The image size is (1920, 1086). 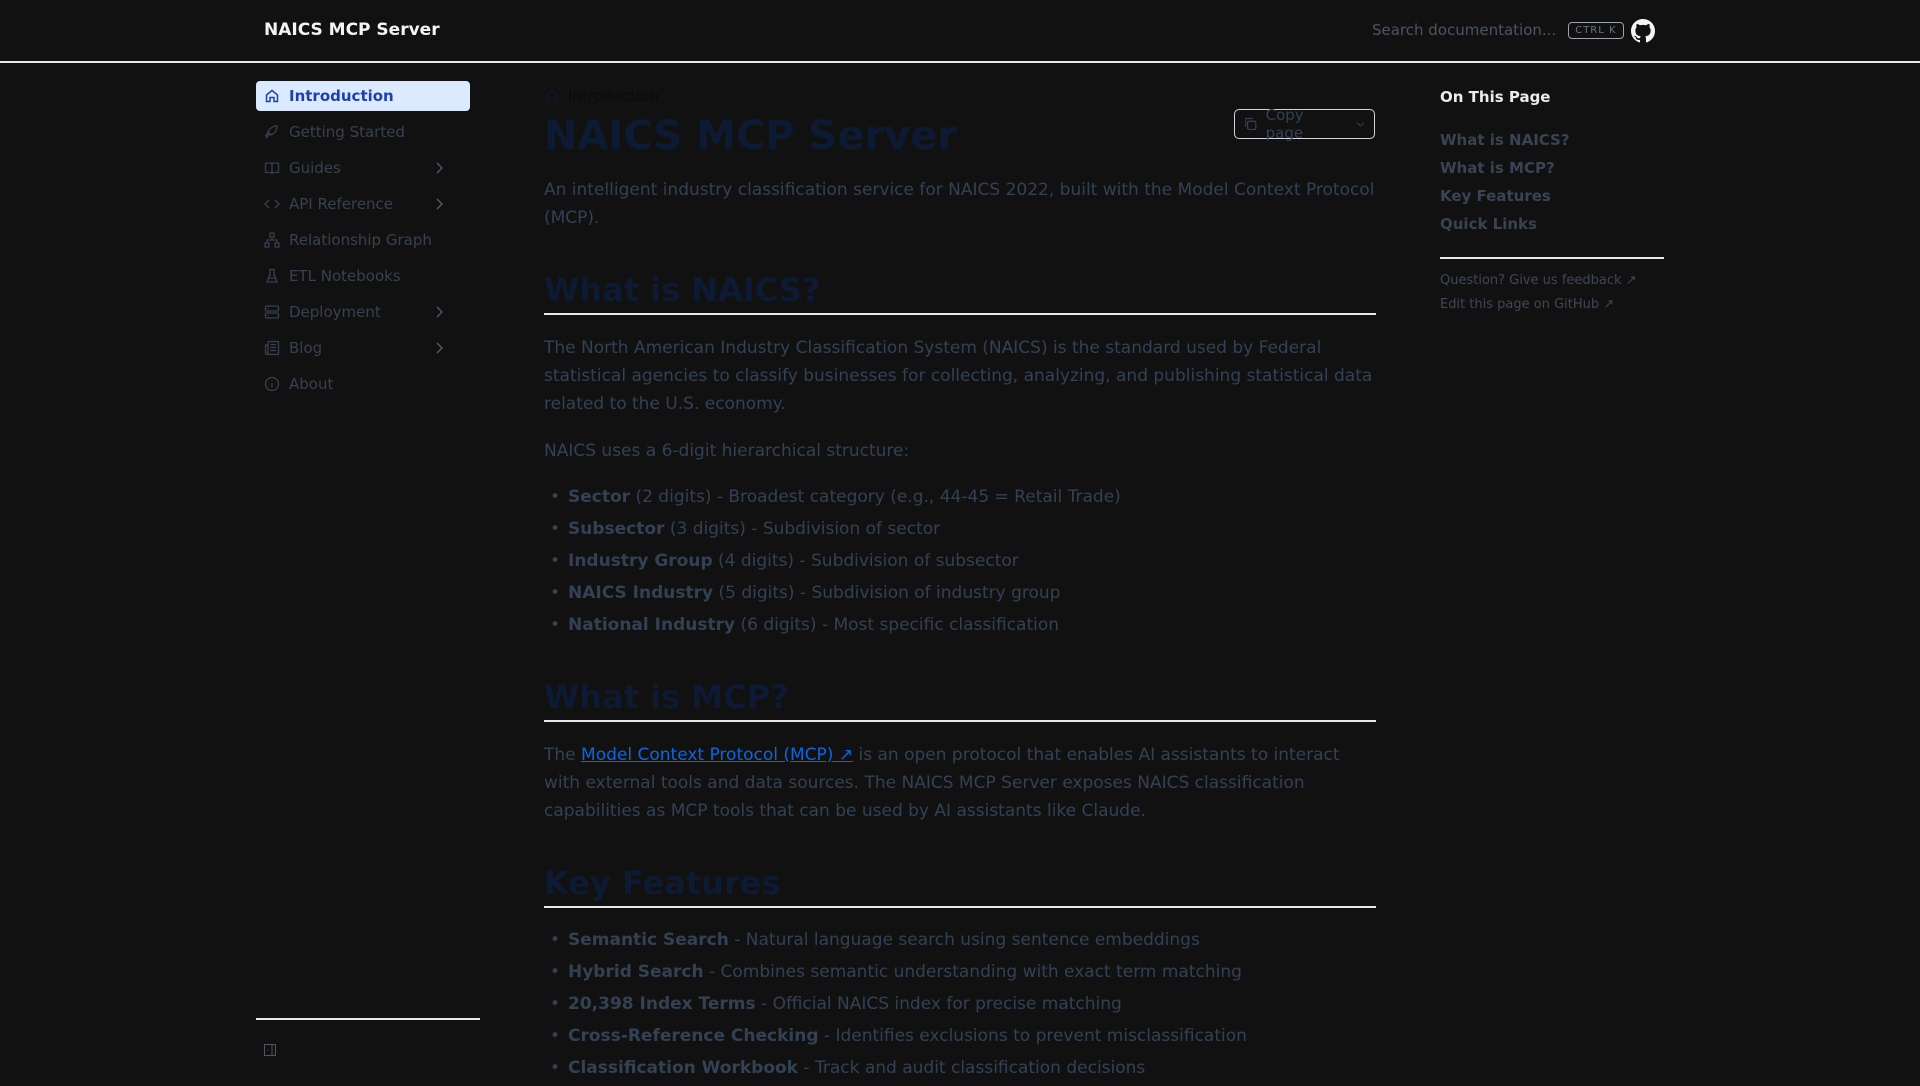 I want to click on github-icon, so click(x=1643, y=31).